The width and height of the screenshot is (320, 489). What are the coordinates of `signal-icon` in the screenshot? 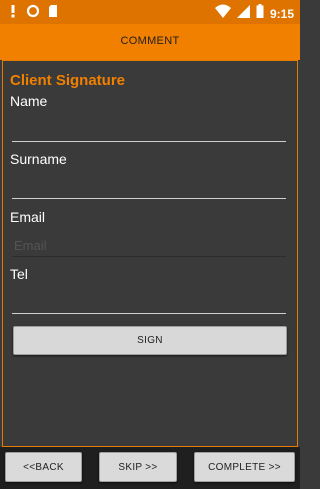 It's located at (243, 13).